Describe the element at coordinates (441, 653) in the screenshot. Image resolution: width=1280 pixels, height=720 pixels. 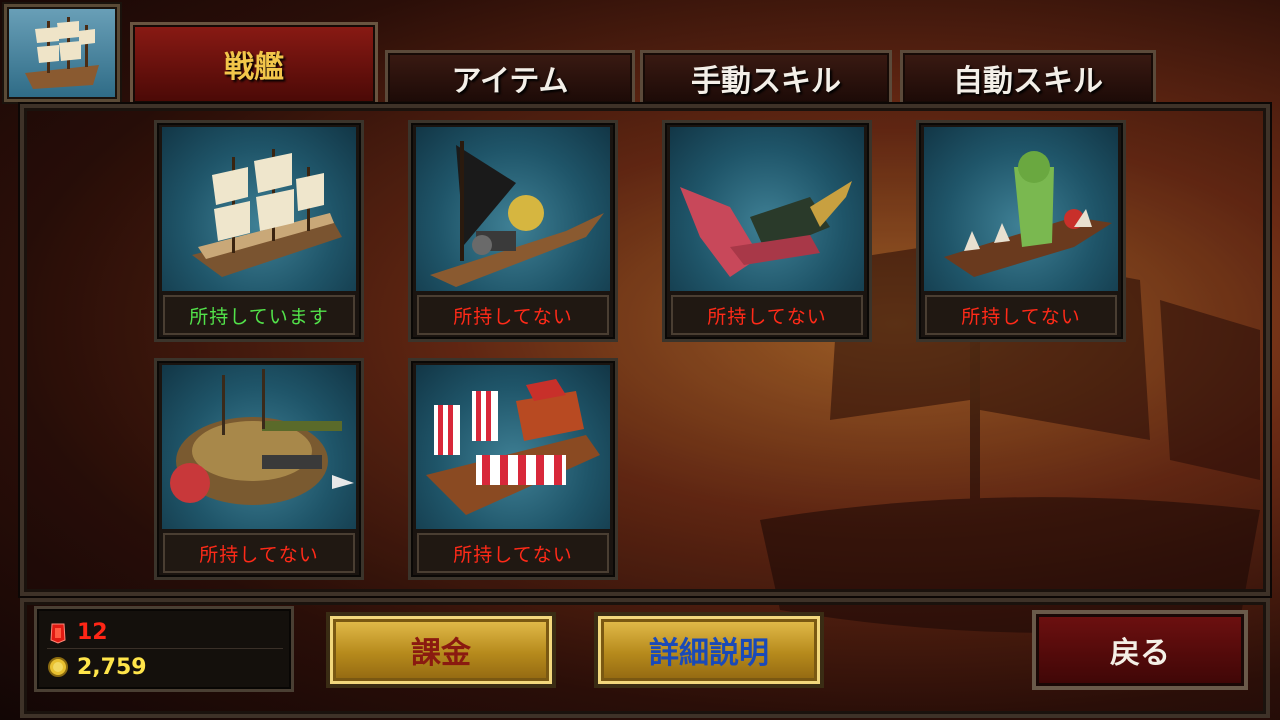
I see `purchase-button-label: 課金` at that location.